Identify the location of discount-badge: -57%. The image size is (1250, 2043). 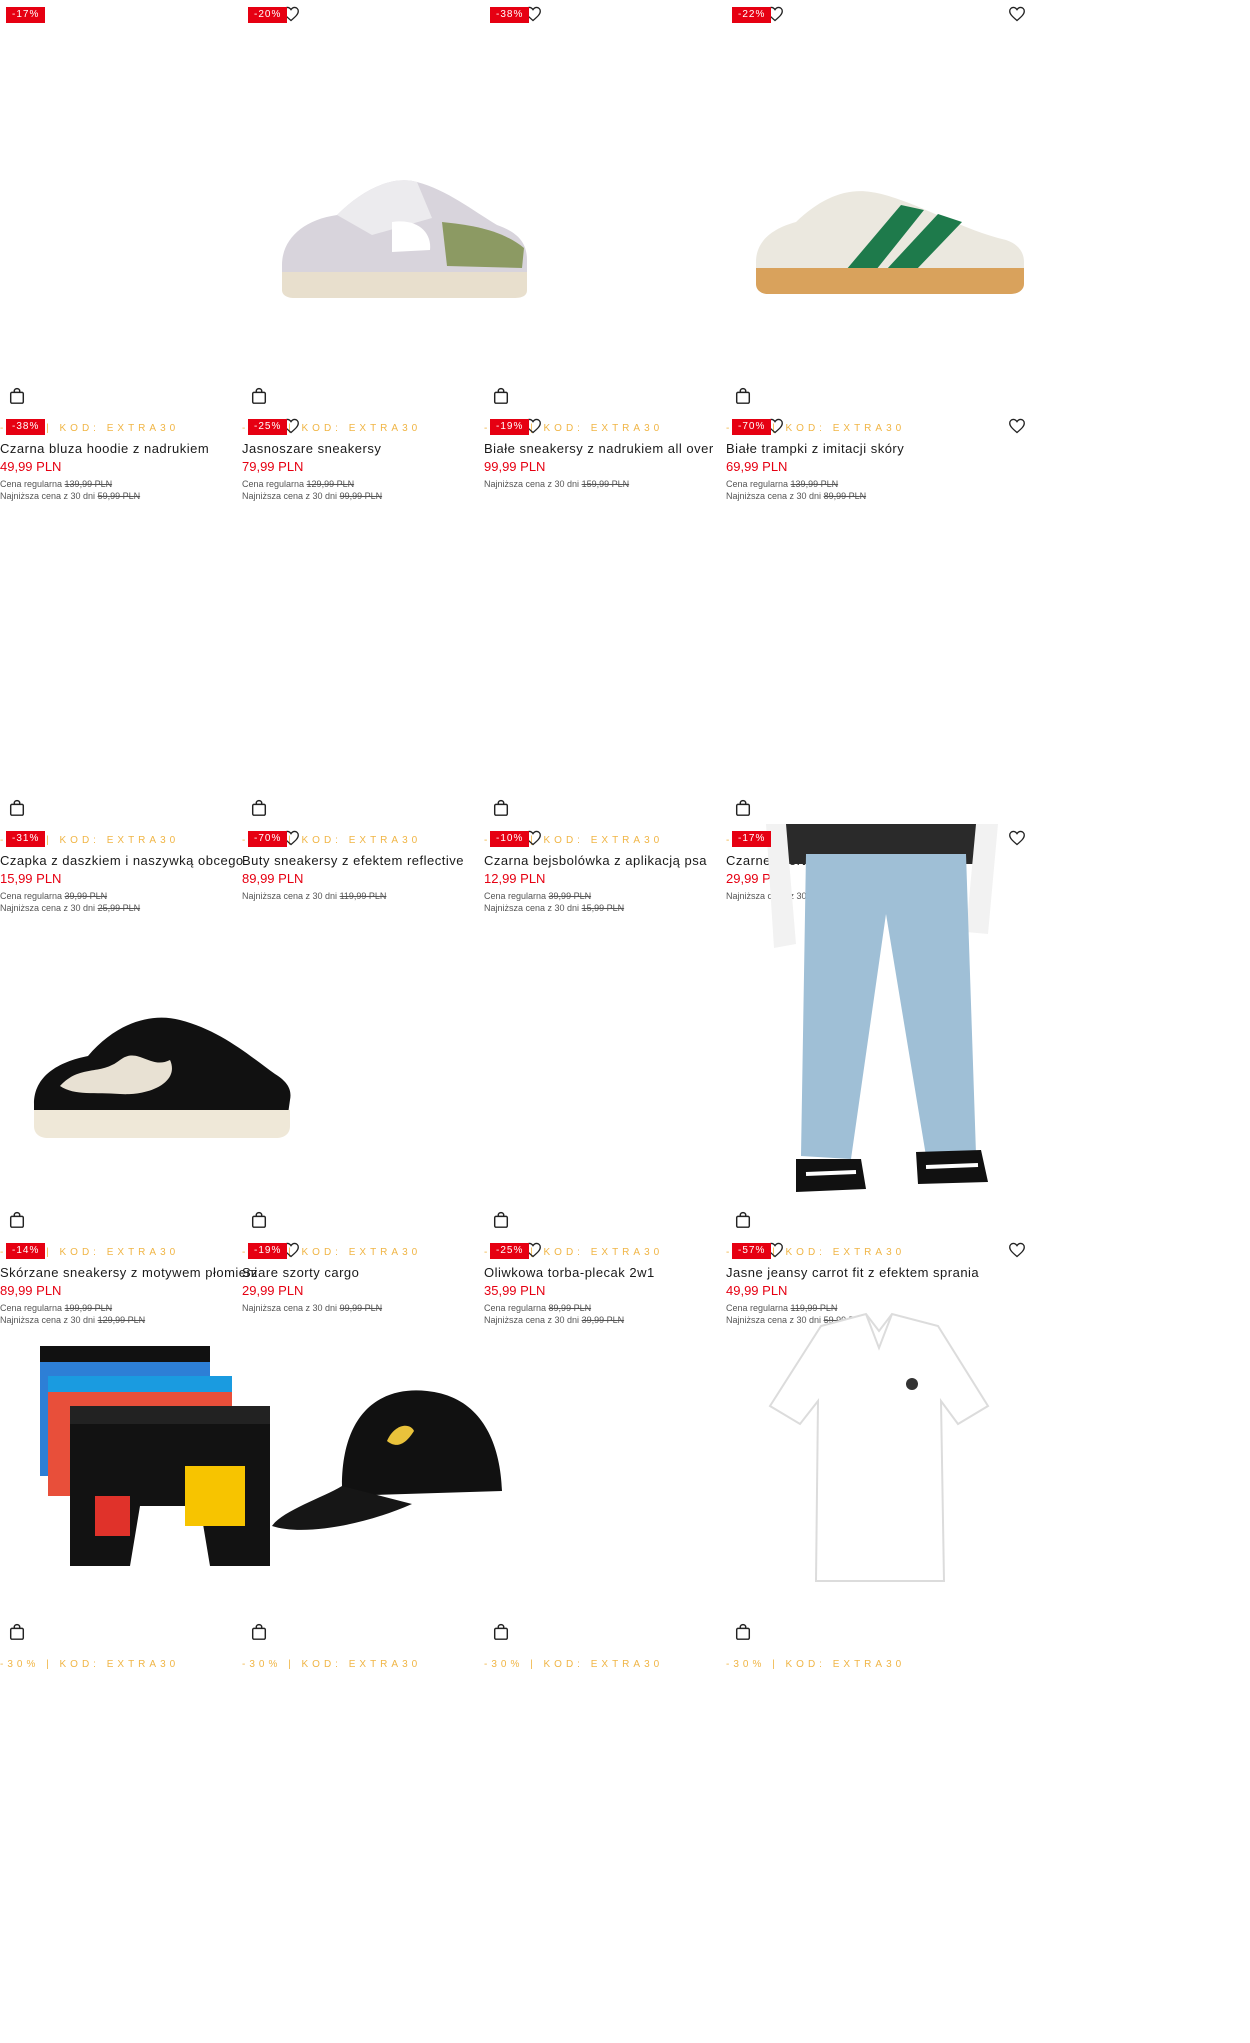
(752, 1251).